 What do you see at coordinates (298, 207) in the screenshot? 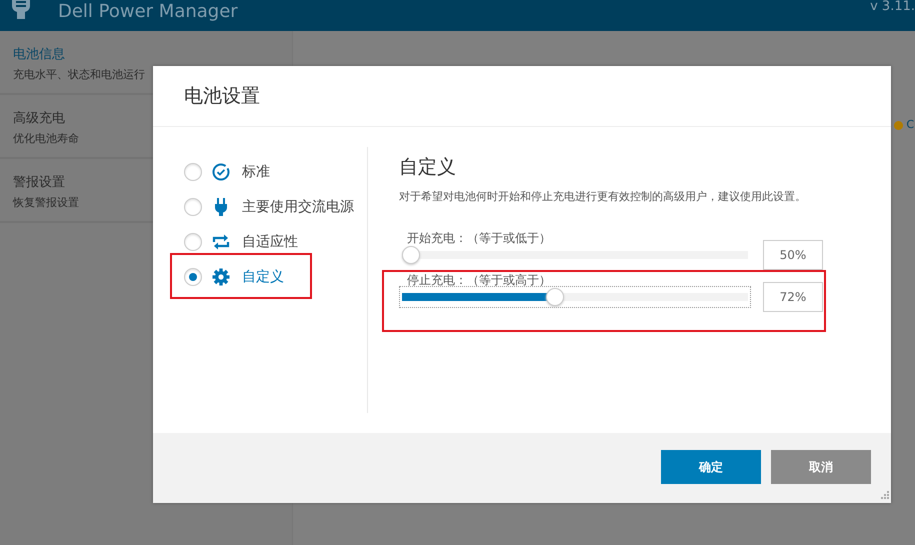
I see `option-label: 主要使用交流电源` at bounding box center [298, 207].